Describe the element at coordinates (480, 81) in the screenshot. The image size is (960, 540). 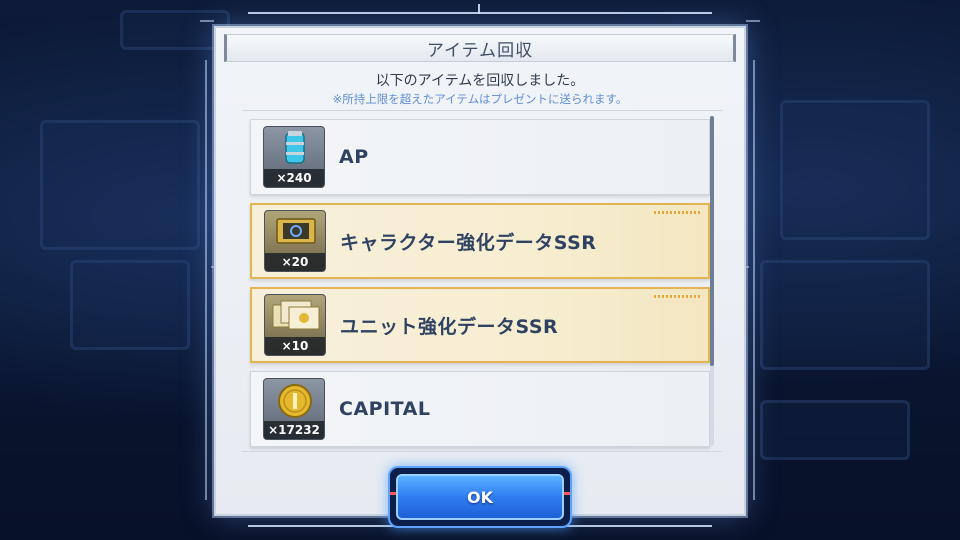
I see `dialog-message: 以下のアイテムを回収しました。` at that location.